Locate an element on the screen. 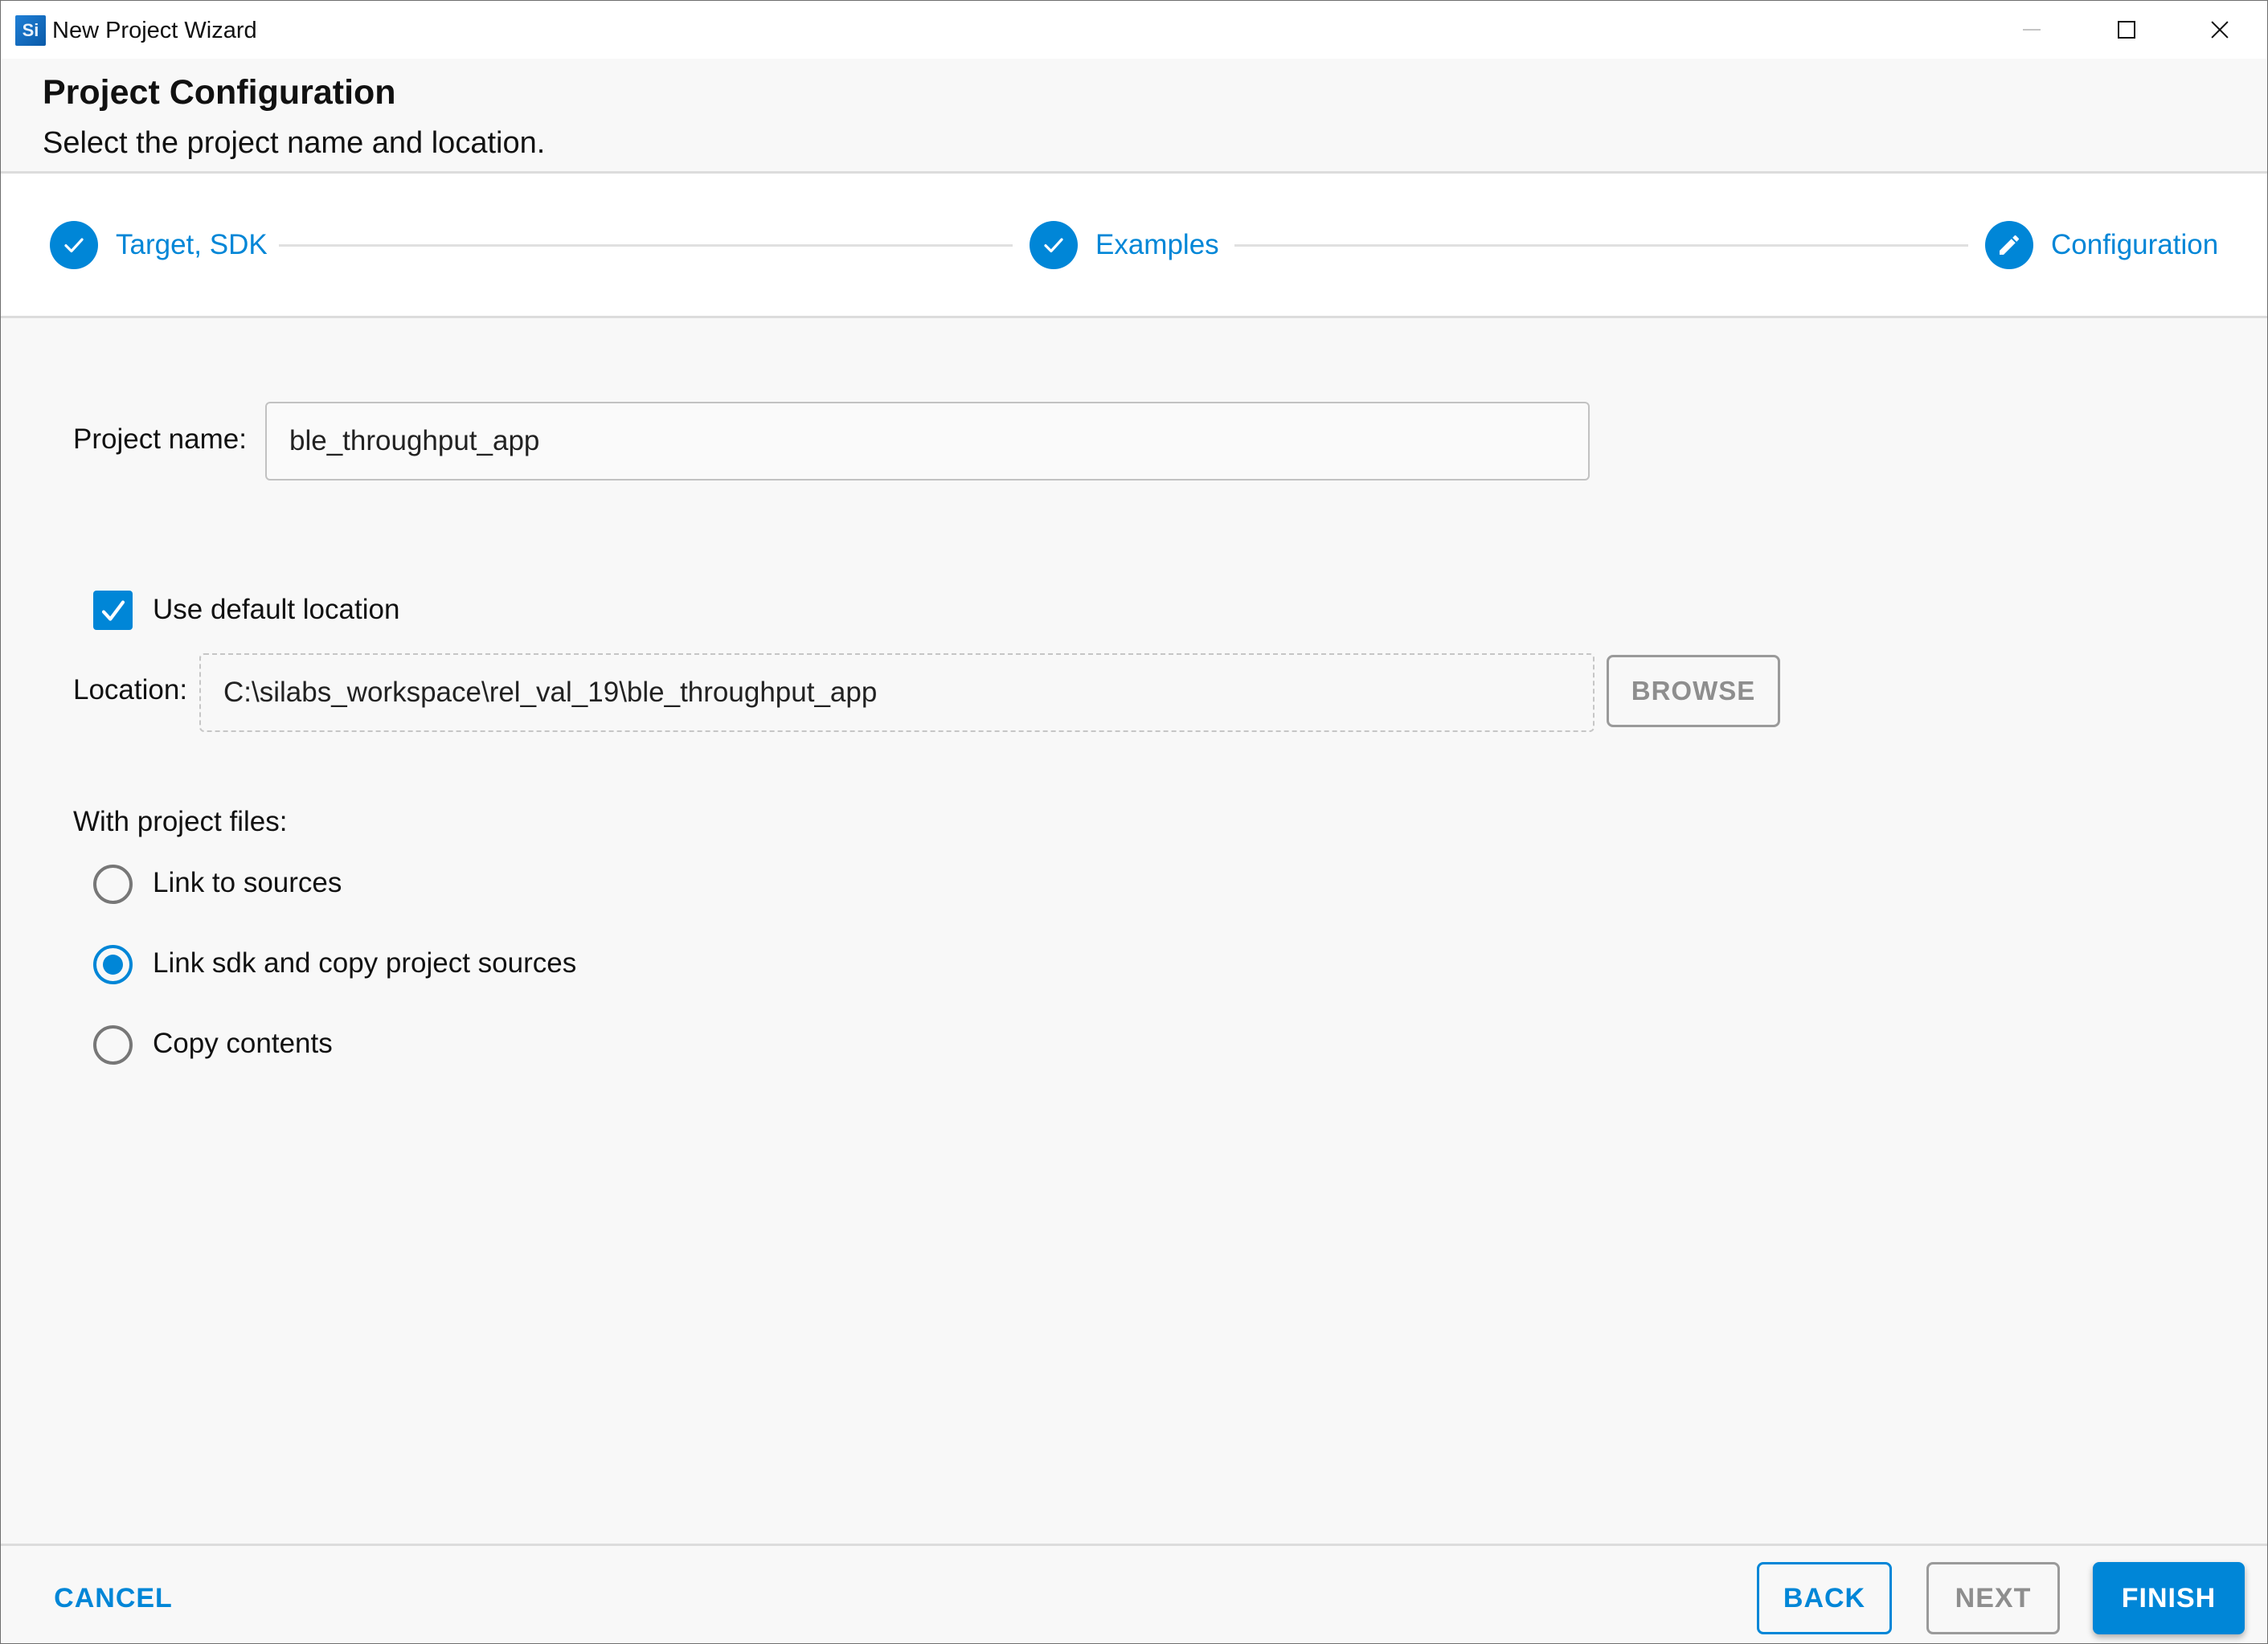 This screenshot has width=2268, height=1644. project-name-label: Project name: is located at coordinates (160, 439).